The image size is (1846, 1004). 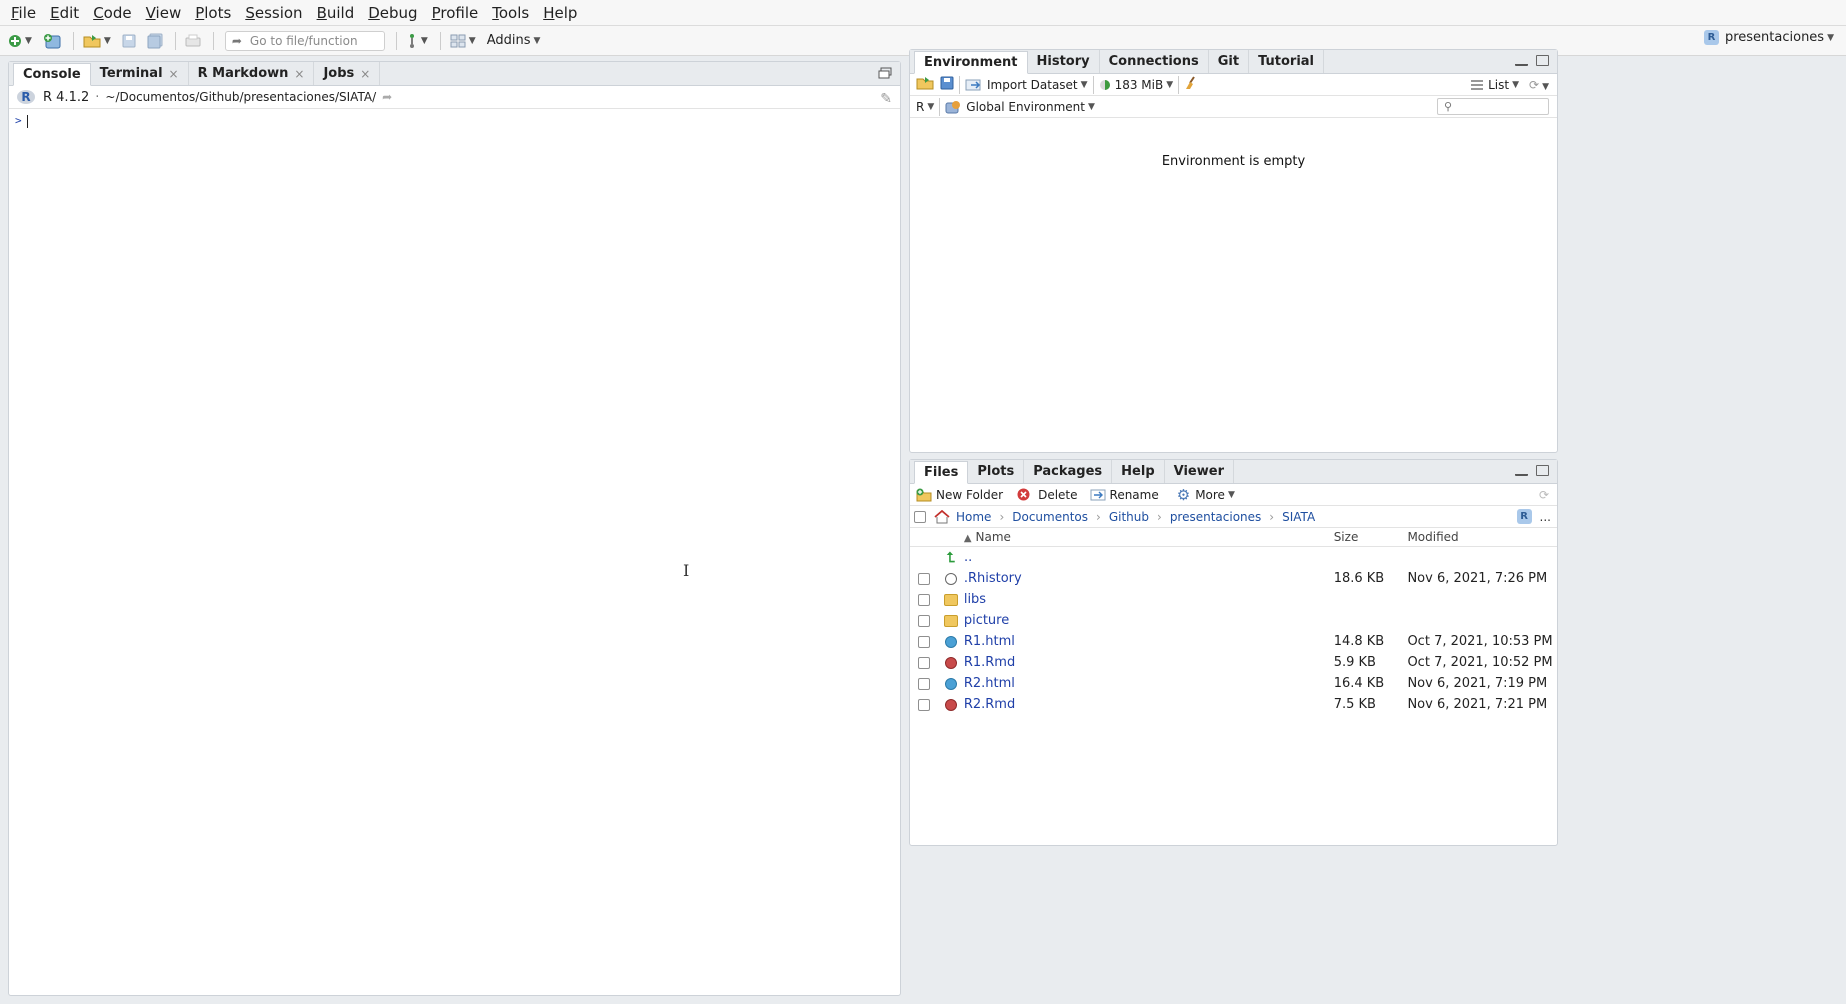 I want to click on rename-button: Rename, so click(x=1124, y=495).